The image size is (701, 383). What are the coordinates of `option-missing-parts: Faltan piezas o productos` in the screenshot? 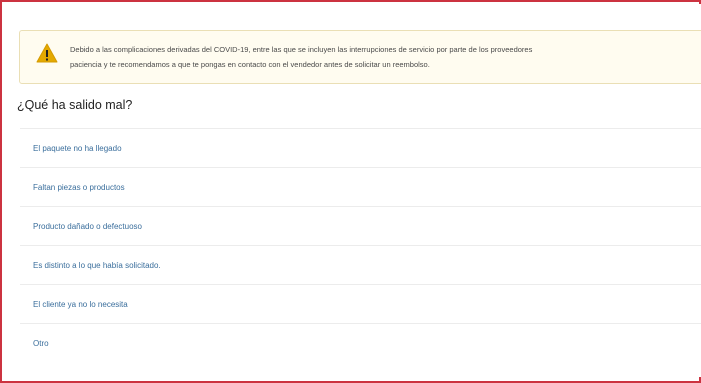 It's located at (360, 187).